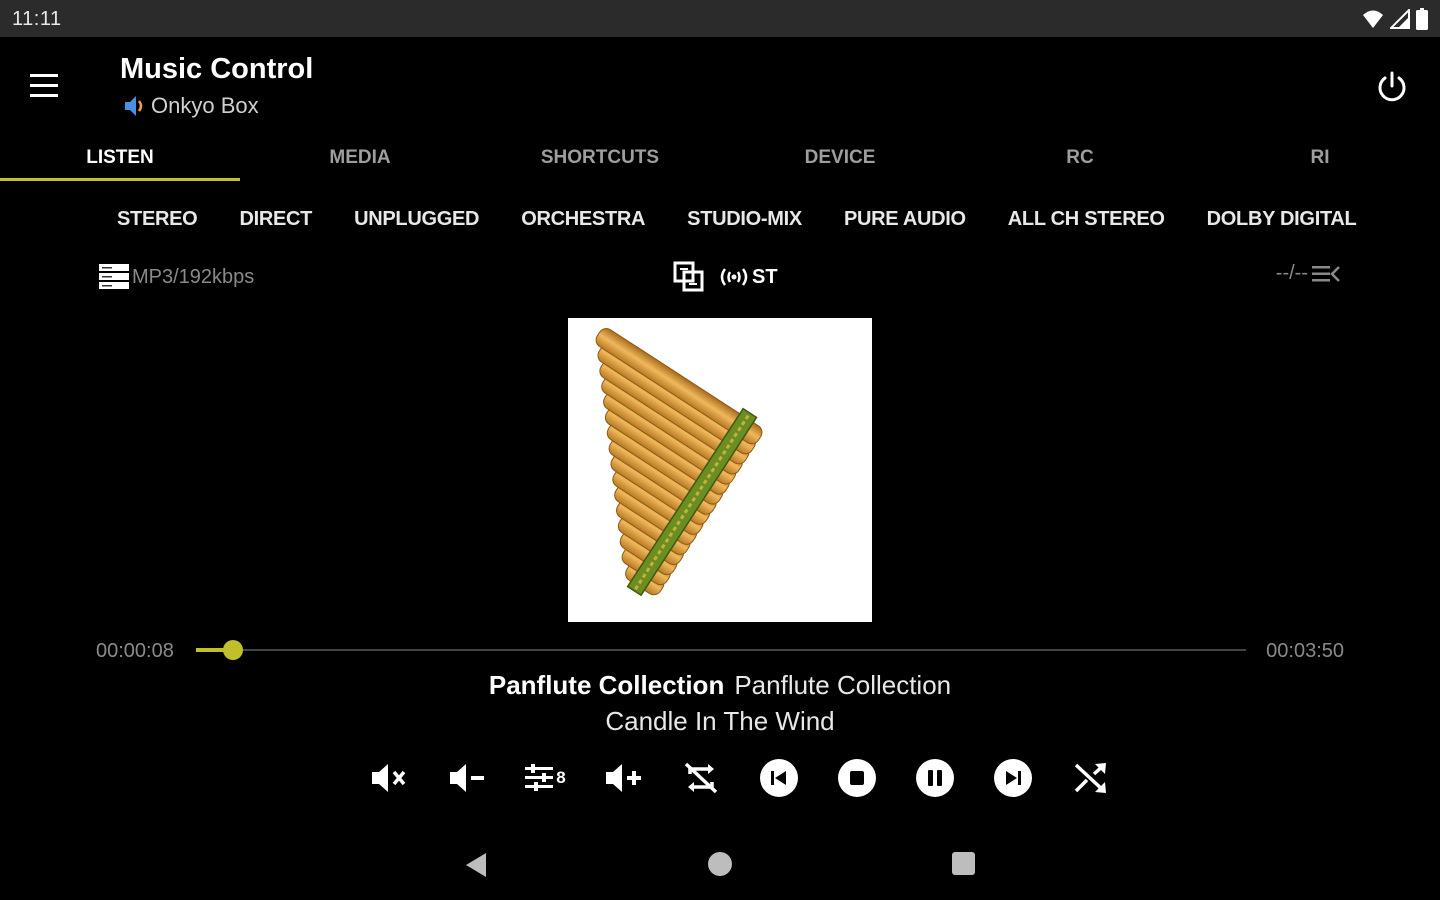  Describe the element at coordinates (360, 160) in the screenshot. I see `tab-media: MEDIA` at that location.